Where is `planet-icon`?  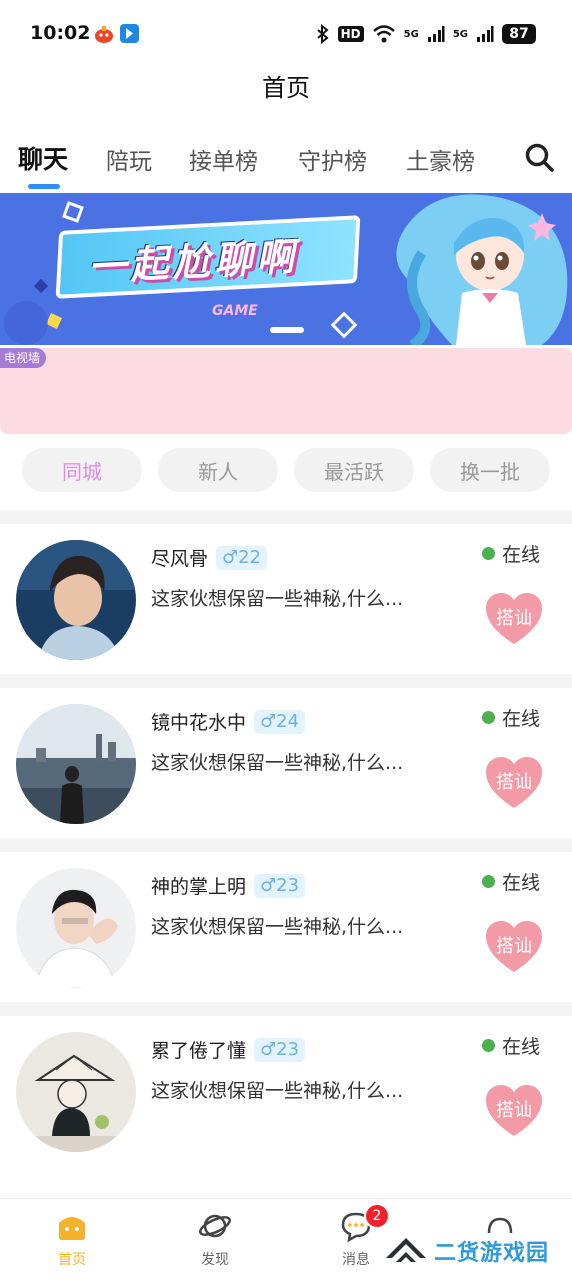 planet-icon is located at coordinates (215, 1226).